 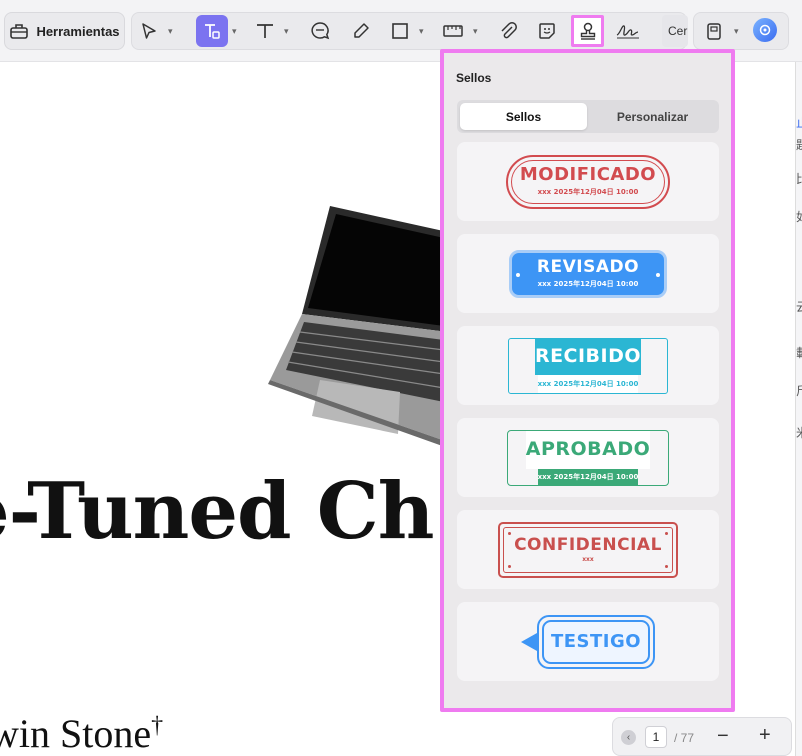 What do you see at coordinates (799, 432) in the screenshot?
I see `rail-text: 米` at bounding box center [799, 432].